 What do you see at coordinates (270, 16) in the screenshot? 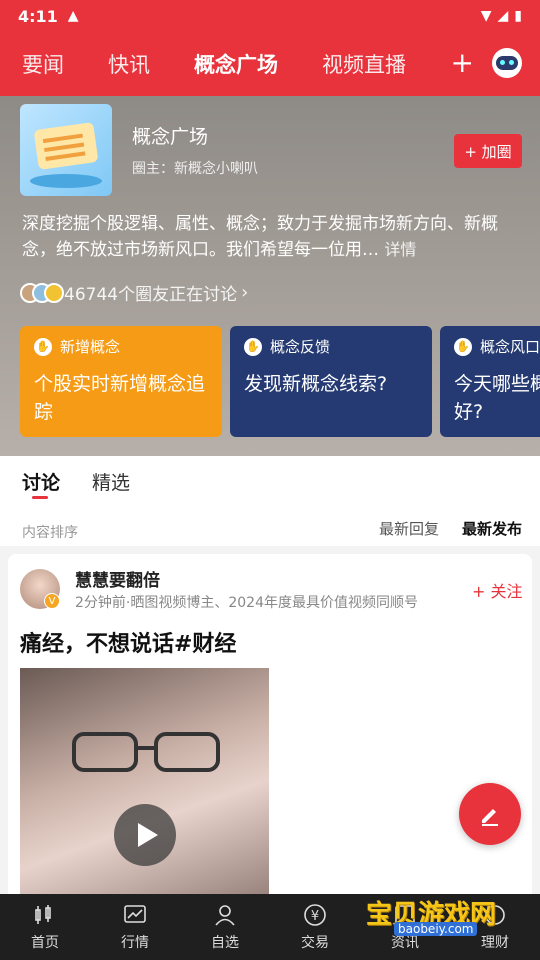
I see `status-bar: 4:11 ▲ ▼ ◢ ▮` at bounding box center [270, 16].